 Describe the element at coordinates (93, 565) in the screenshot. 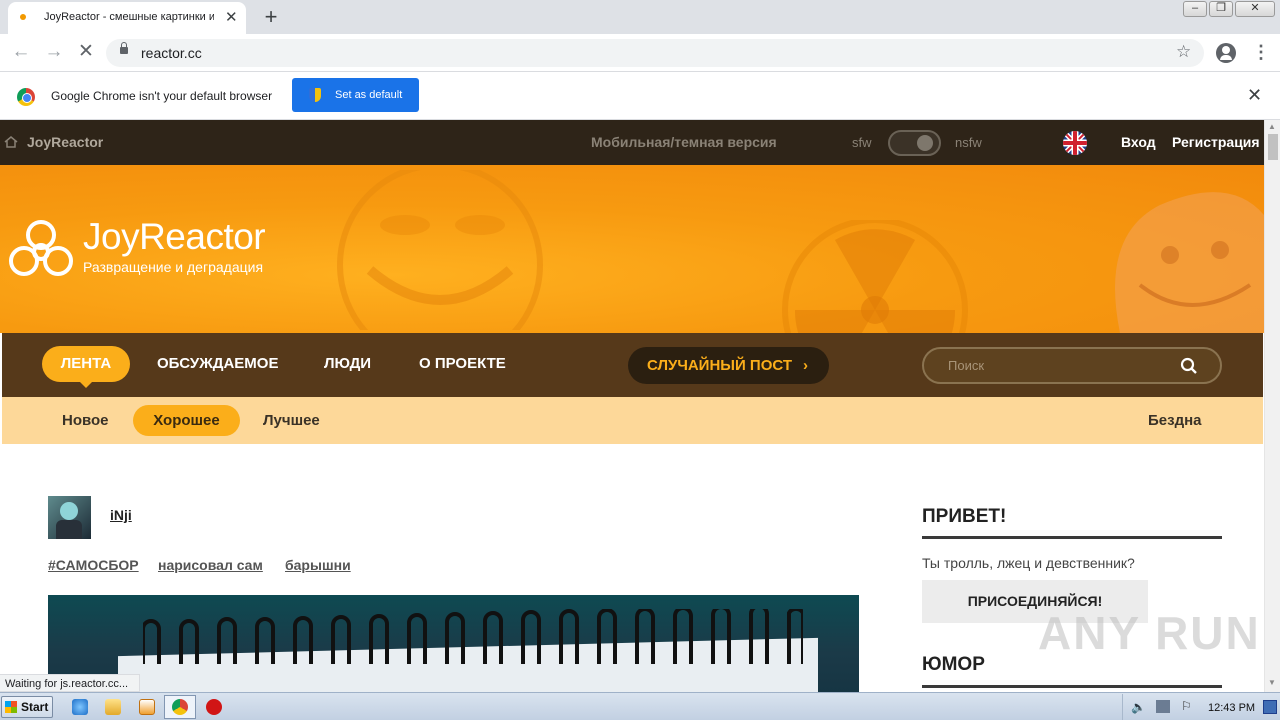

I see `post-tag: #САМОСБОР` at that location.